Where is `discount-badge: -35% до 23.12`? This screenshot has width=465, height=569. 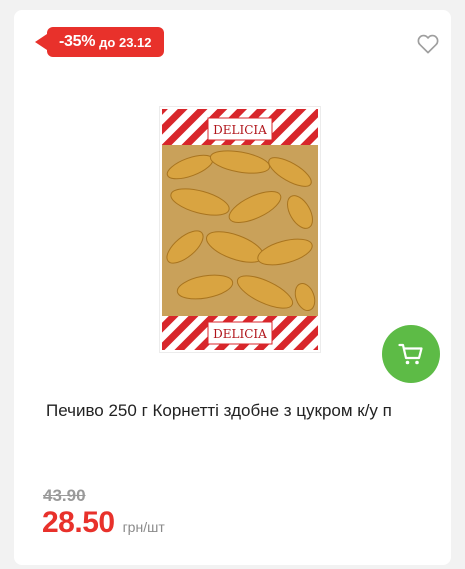
discount-badge: -35% до 23.12 is located at coordinates (99, 42).